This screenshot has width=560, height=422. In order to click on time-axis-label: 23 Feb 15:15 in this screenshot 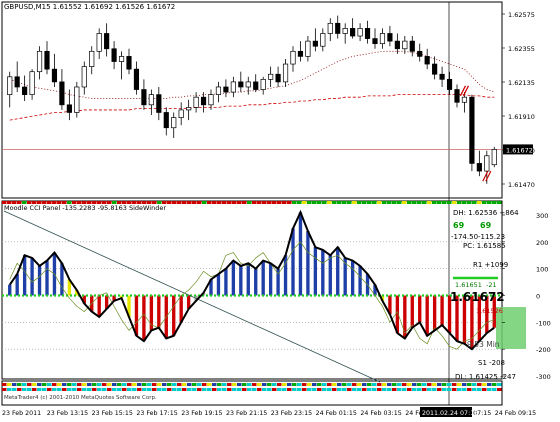, I will do `click(112, 413)`.